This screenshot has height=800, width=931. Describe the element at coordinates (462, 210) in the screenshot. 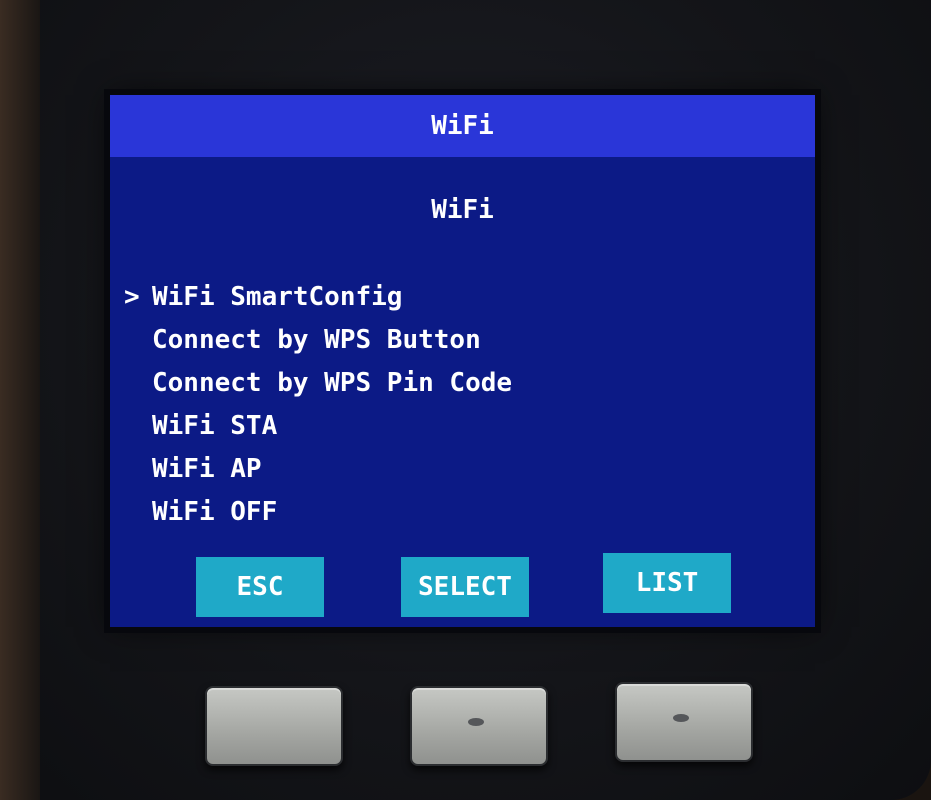

I see `menu-heading: WiFi` at that location.